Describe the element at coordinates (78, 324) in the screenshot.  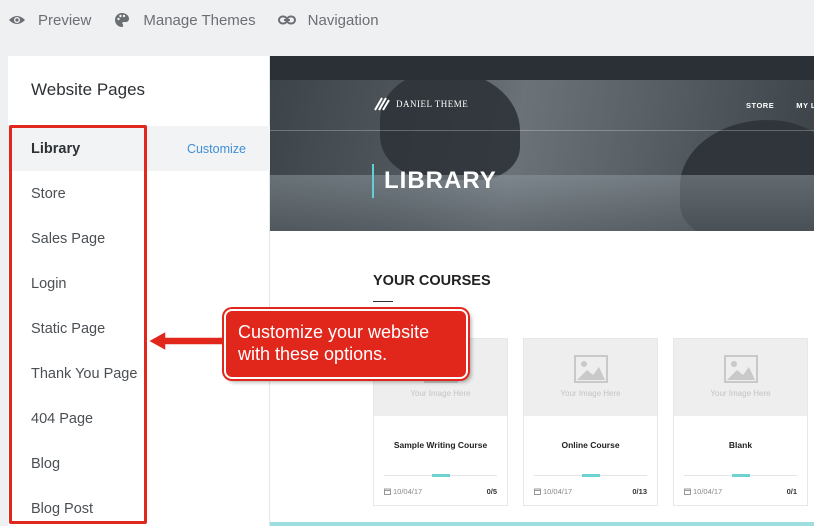
I see `annotation-highlight-box` at that location.